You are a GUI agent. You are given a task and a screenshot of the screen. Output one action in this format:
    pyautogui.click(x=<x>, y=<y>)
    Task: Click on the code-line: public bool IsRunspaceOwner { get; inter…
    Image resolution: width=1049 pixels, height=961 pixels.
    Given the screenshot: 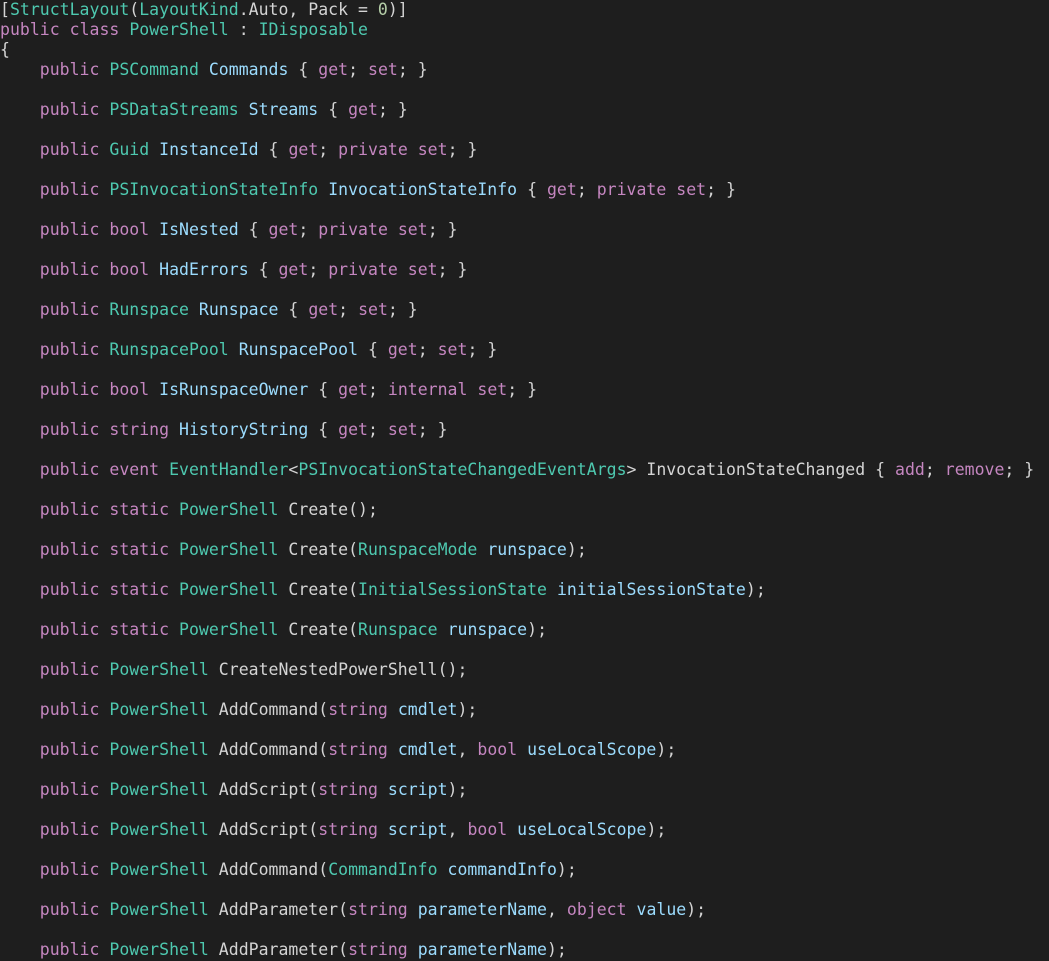 What is the action you would take?
    pyautogui.click(x=524, y=390)
    